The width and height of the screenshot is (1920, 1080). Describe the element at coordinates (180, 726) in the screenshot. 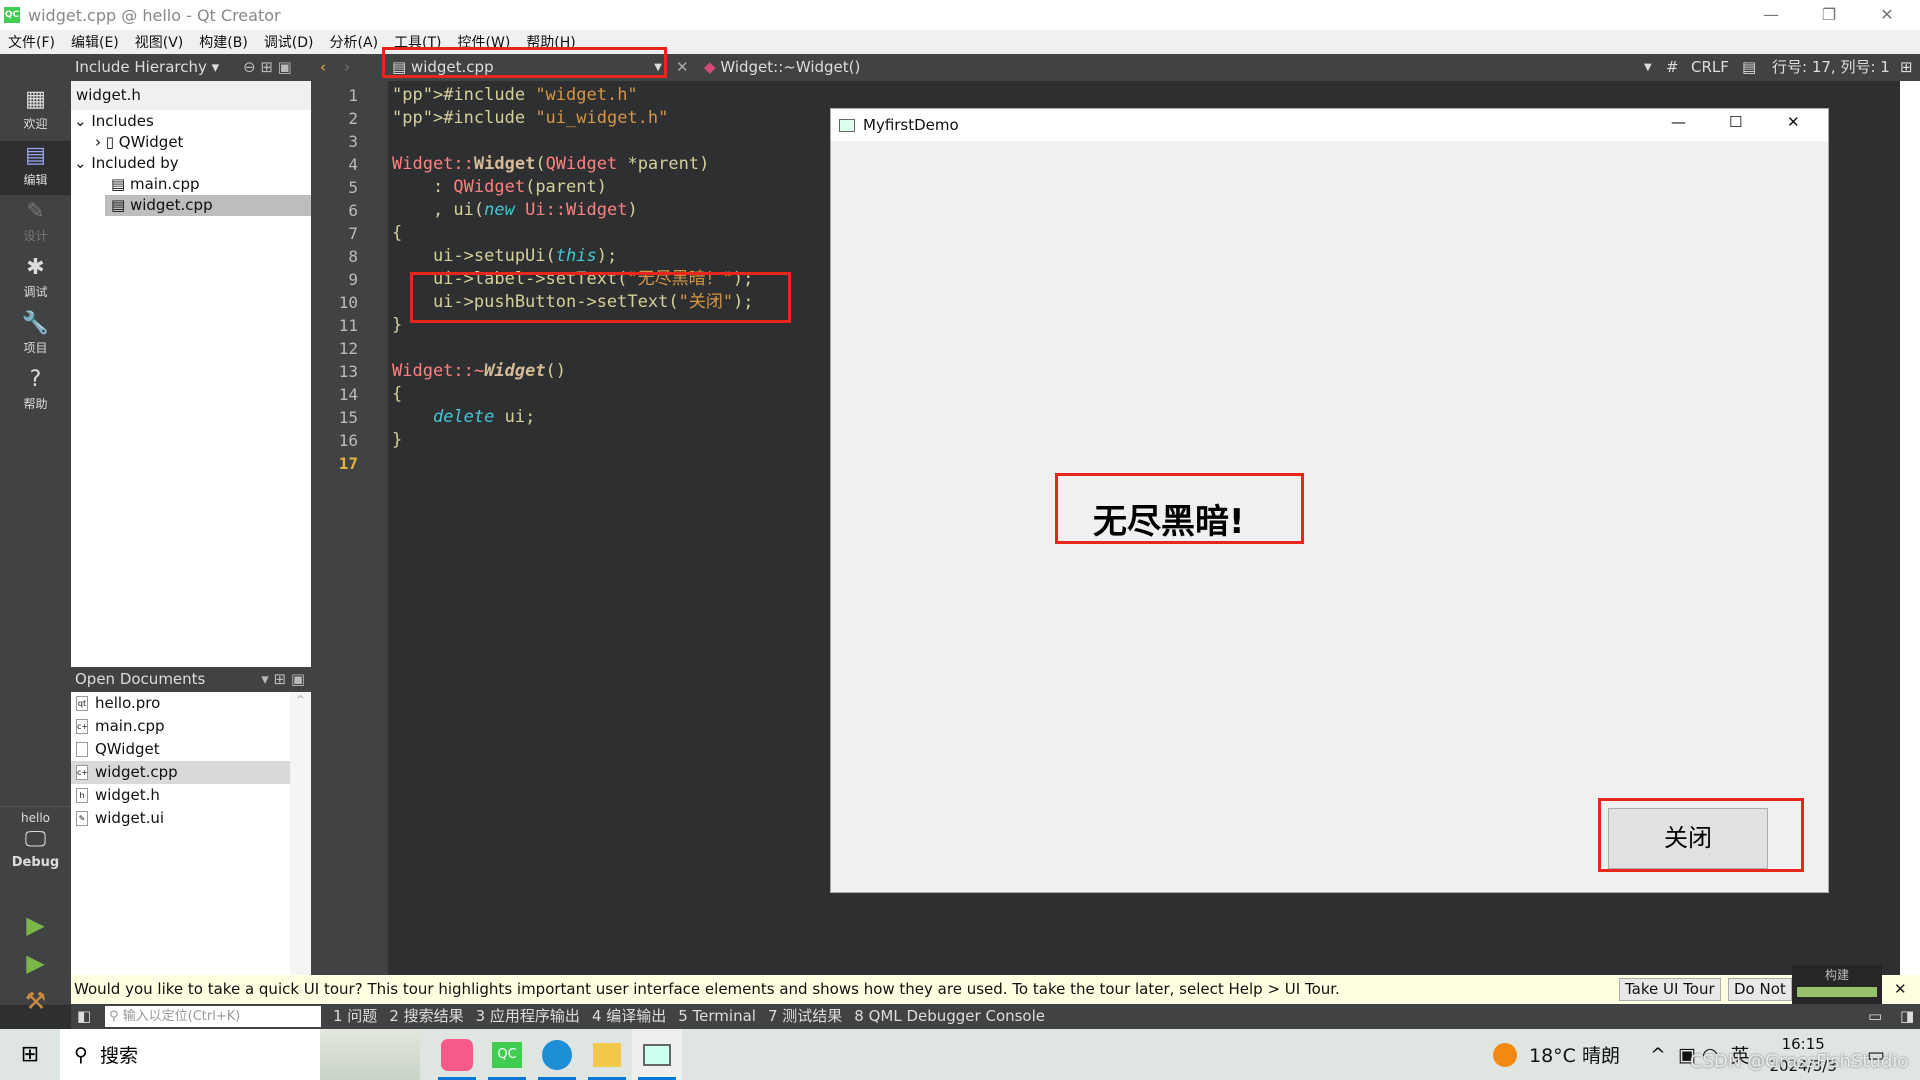

I see `open-document-item: c+ main.cpp` at that location.